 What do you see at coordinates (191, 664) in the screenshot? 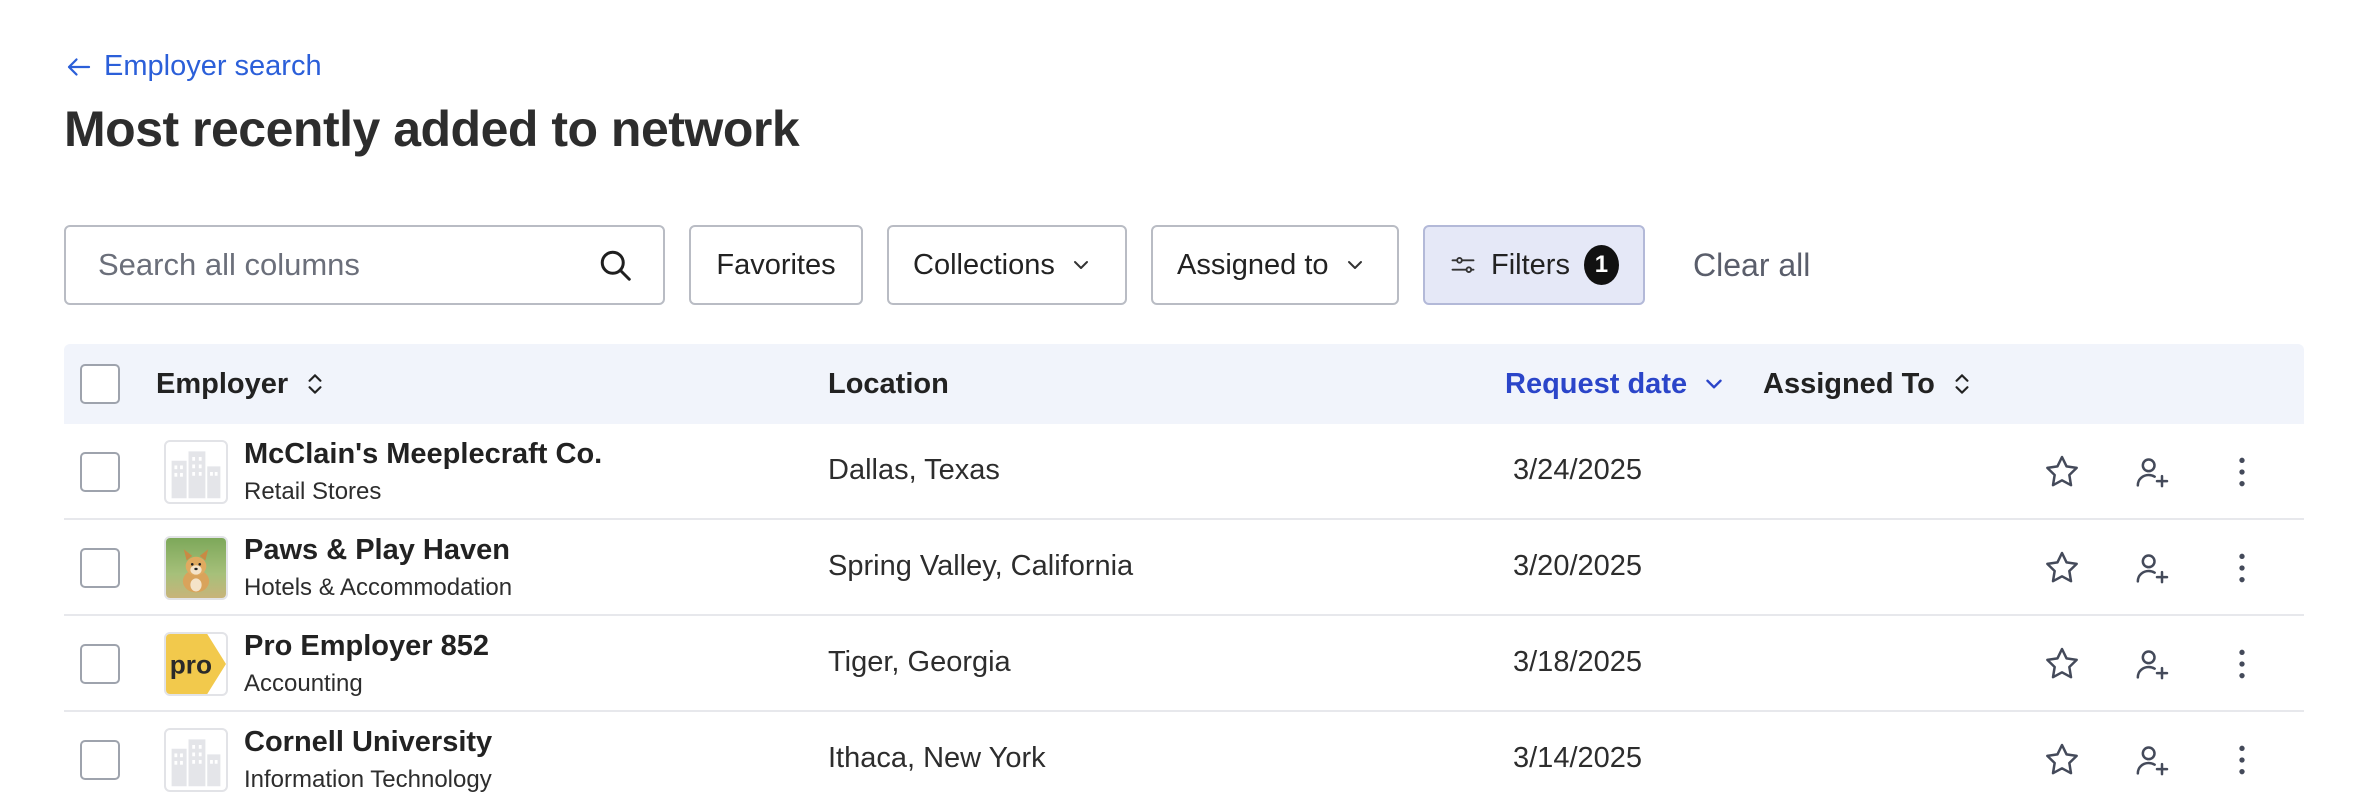
I see `pro-logo-text: pro` at bounding box center [191, 664].